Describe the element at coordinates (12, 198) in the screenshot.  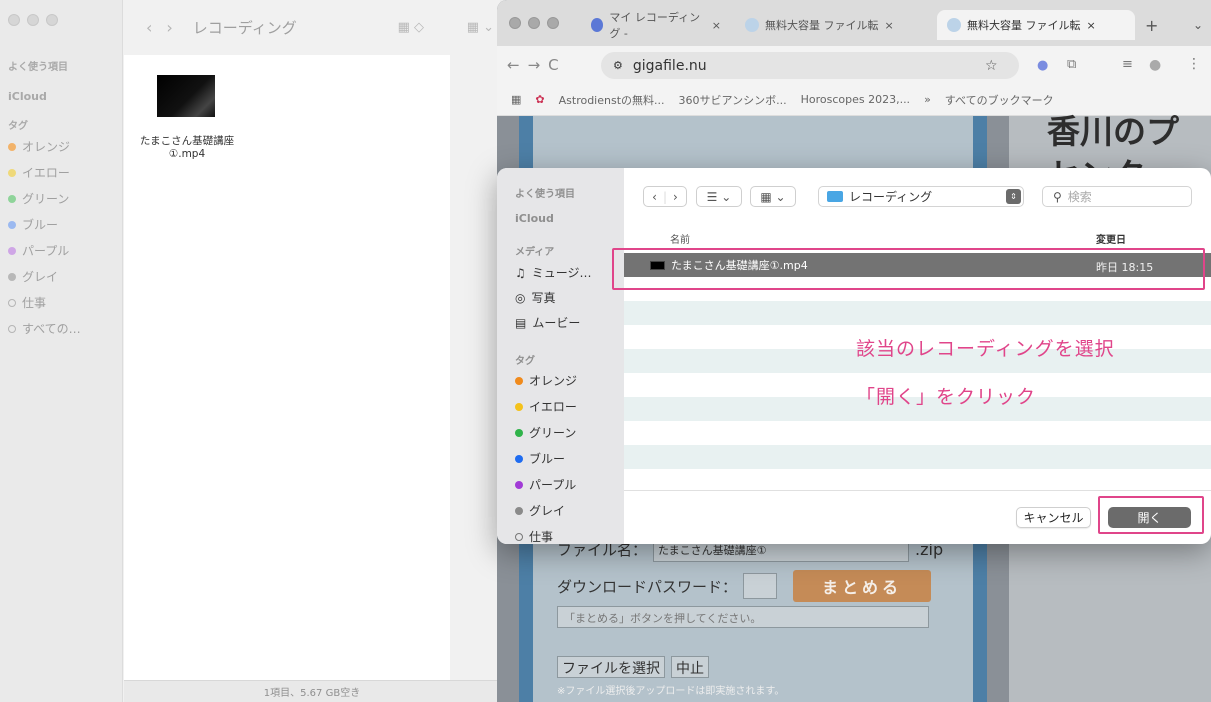
I see `green-dot-icon` at that location.